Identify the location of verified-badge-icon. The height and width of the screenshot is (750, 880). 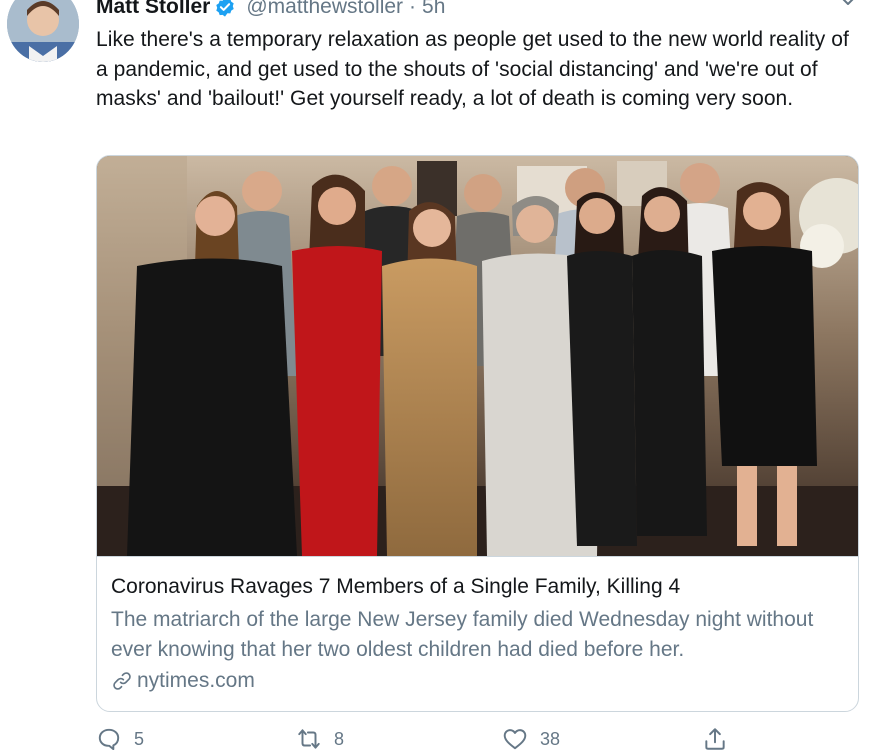
(225, 9).